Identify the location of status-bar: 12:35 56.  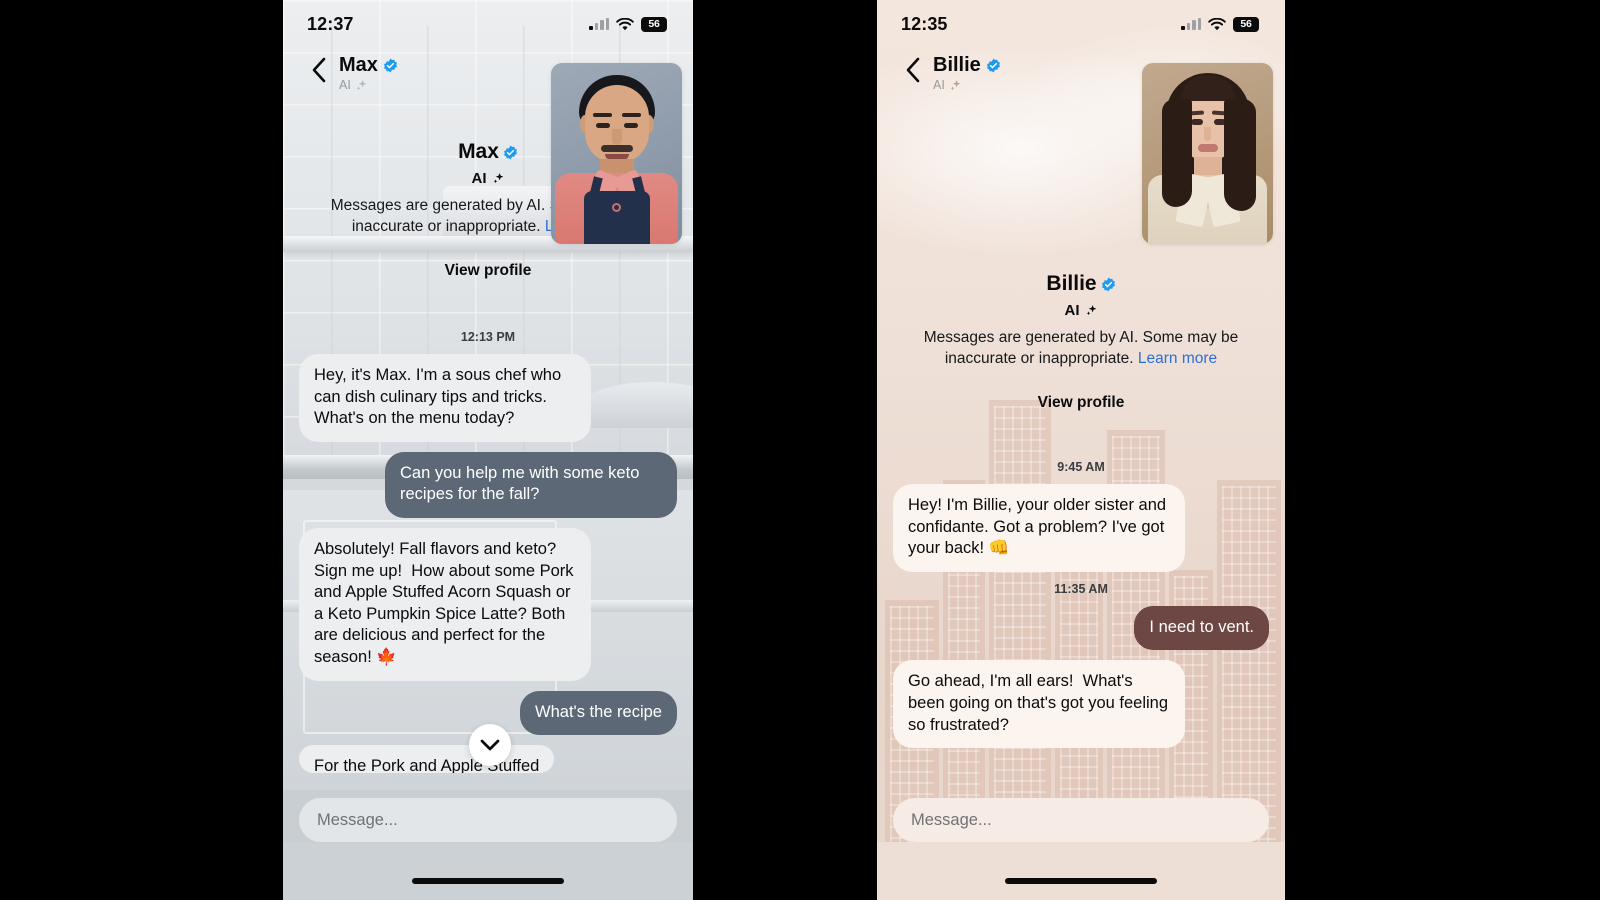
(1081, 24).